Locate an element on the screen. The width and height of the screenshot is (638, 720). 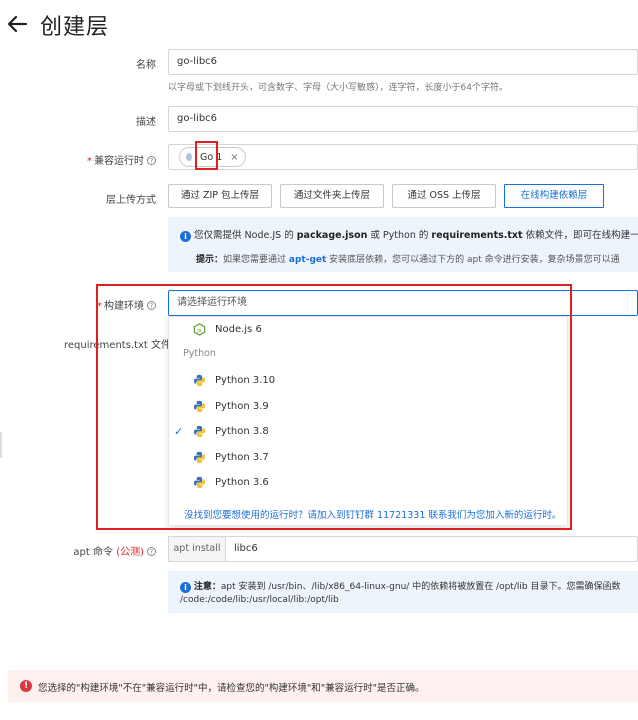
go-icon is located at coordinates (189, 157).